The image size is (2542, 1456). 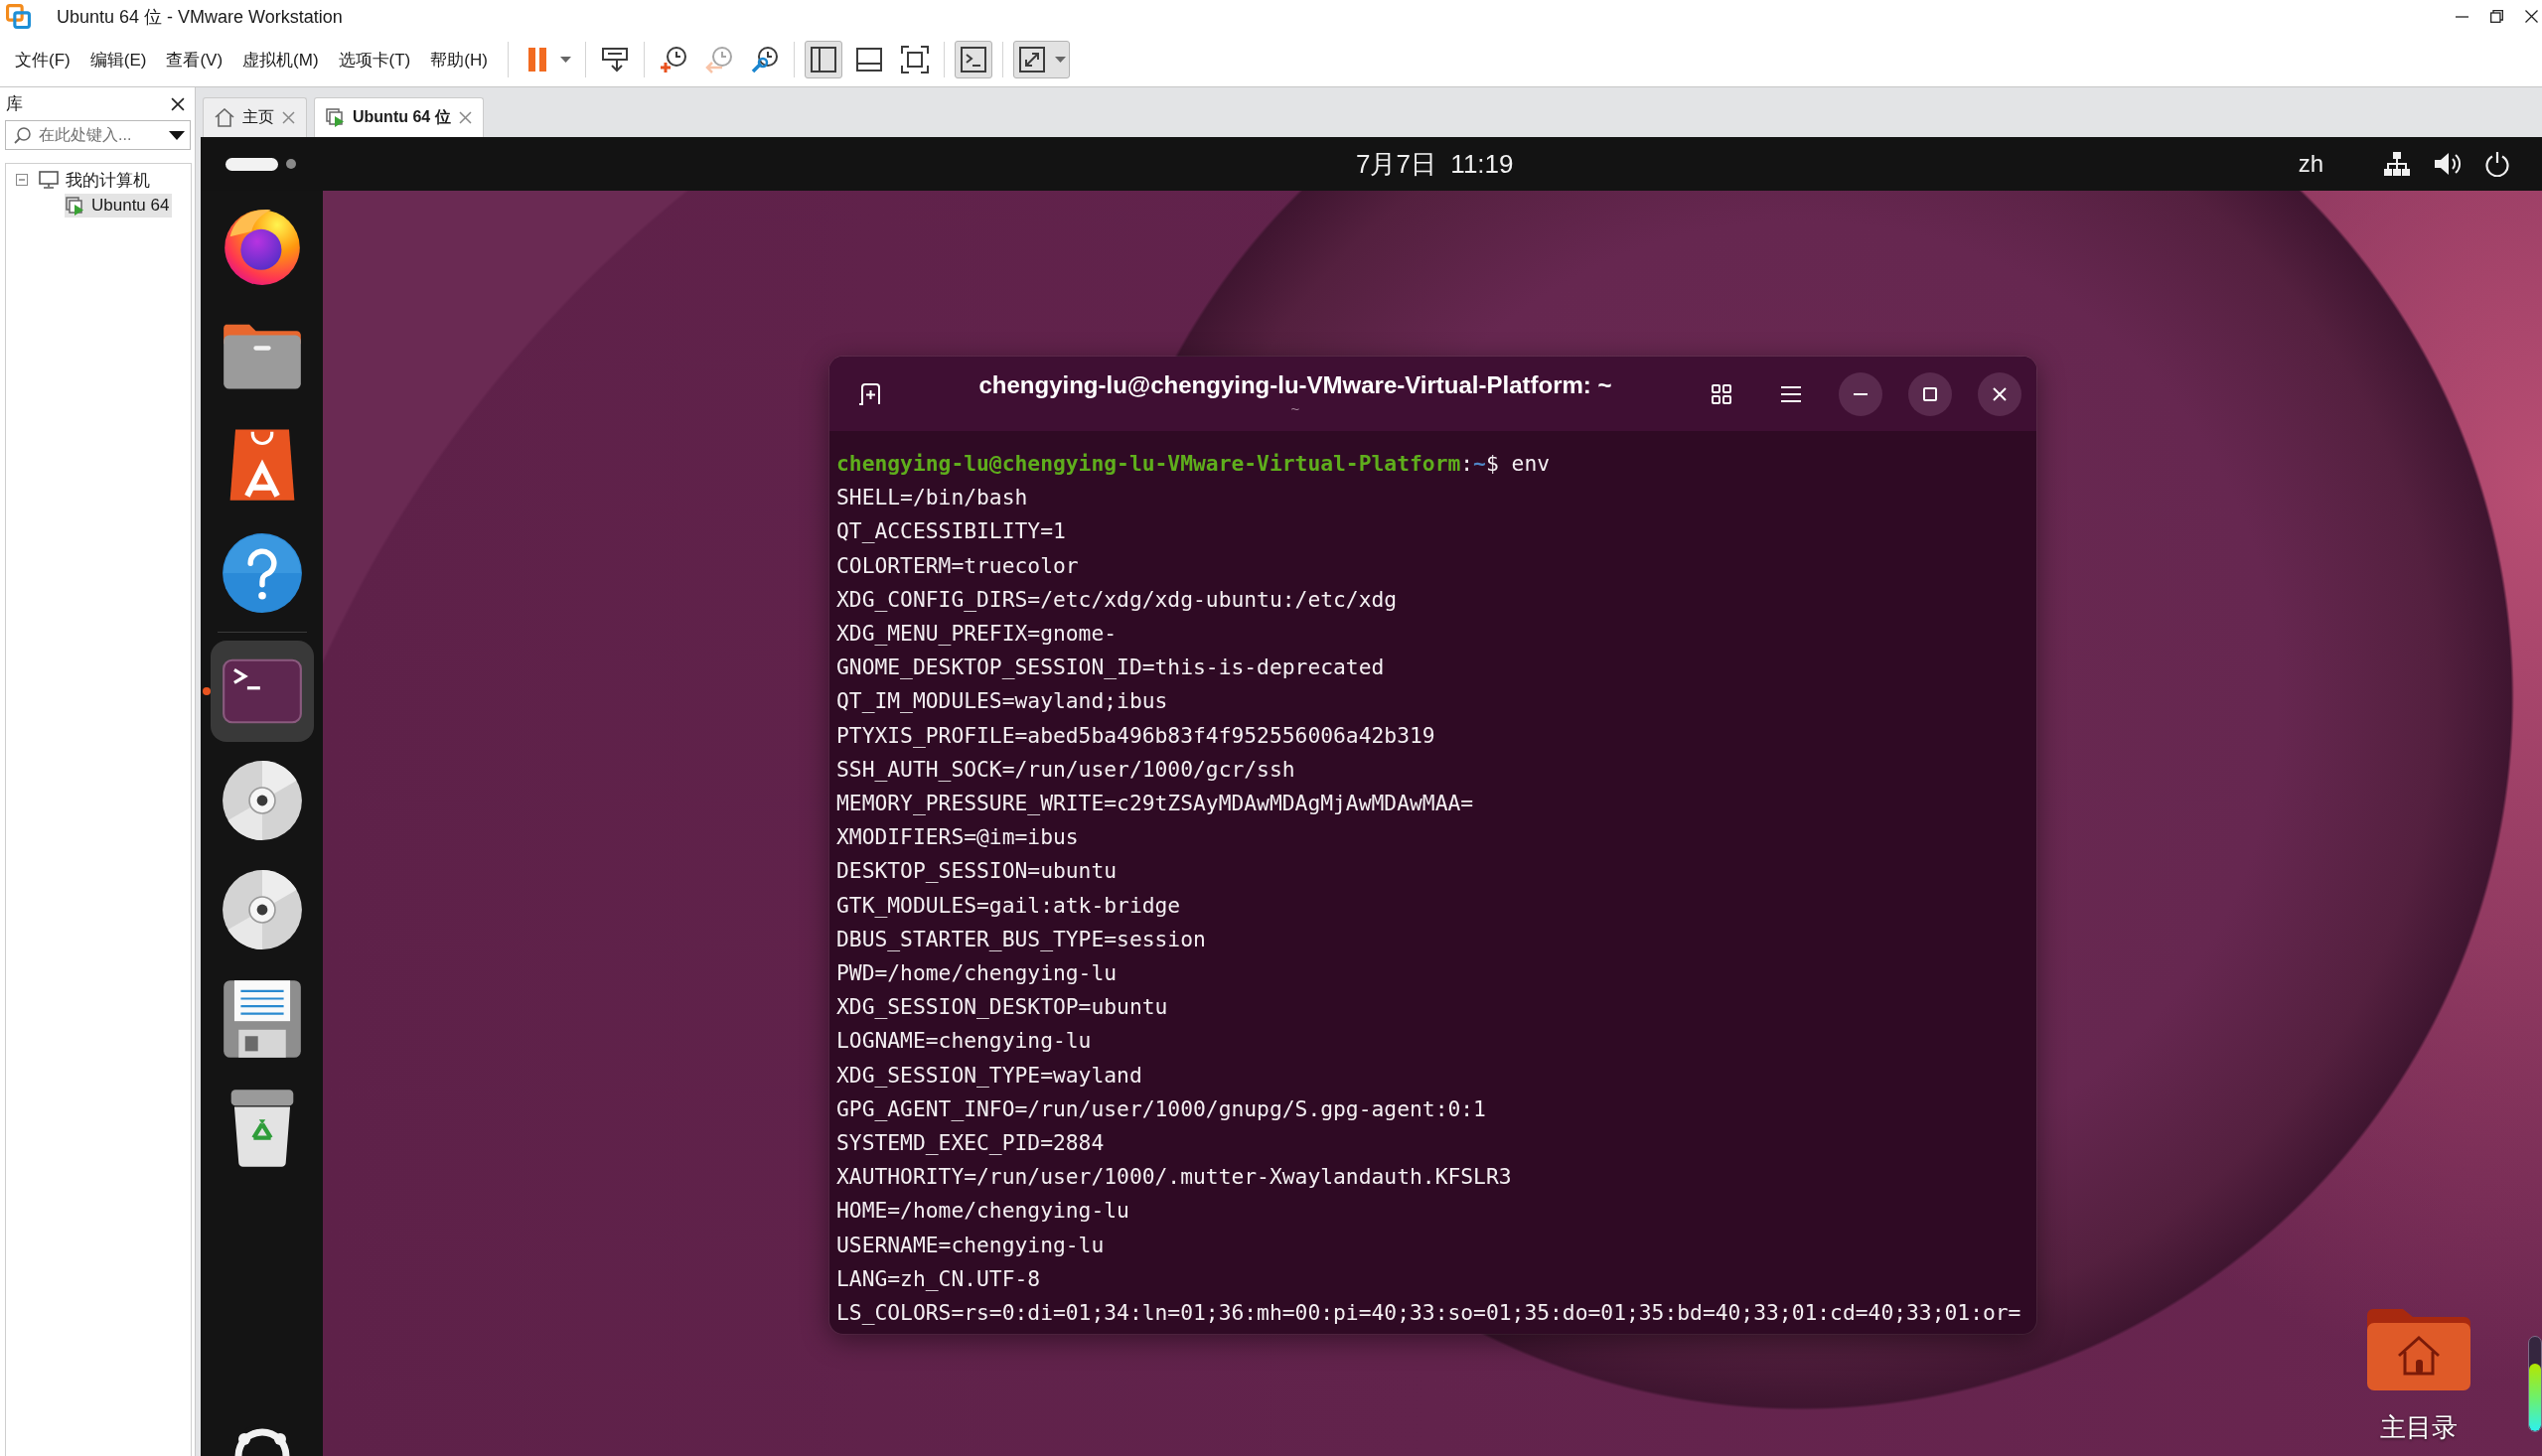 I want to click on tab: 主页, so click(x=255, y=117).